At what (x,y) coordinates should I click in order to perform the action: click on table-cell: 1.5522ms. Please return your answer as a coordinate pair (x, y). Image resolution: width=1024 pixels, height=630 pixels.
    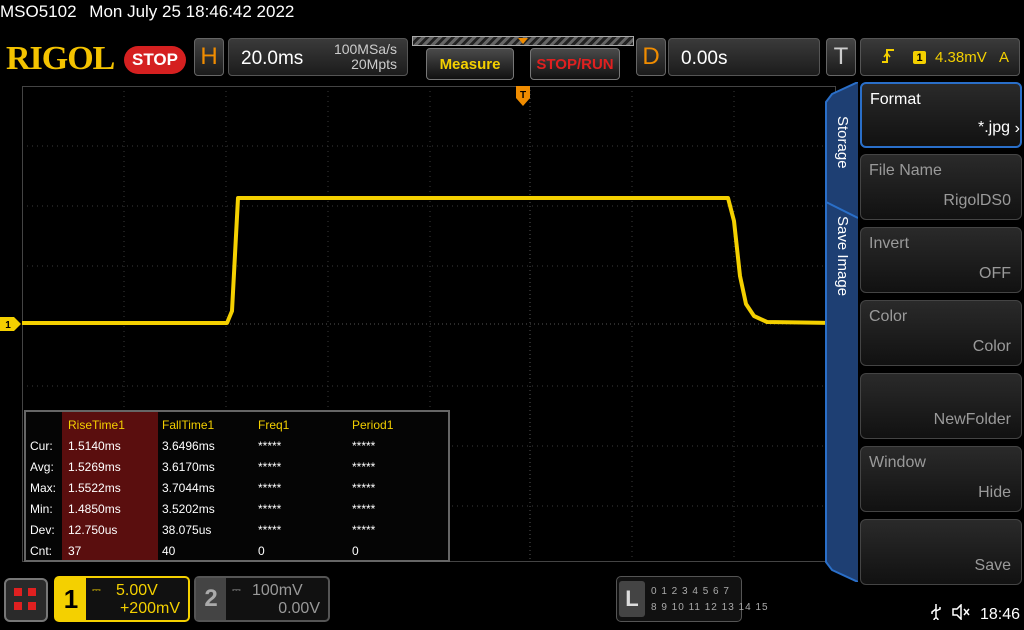
    Looking at the image, I should click on (94, 488).